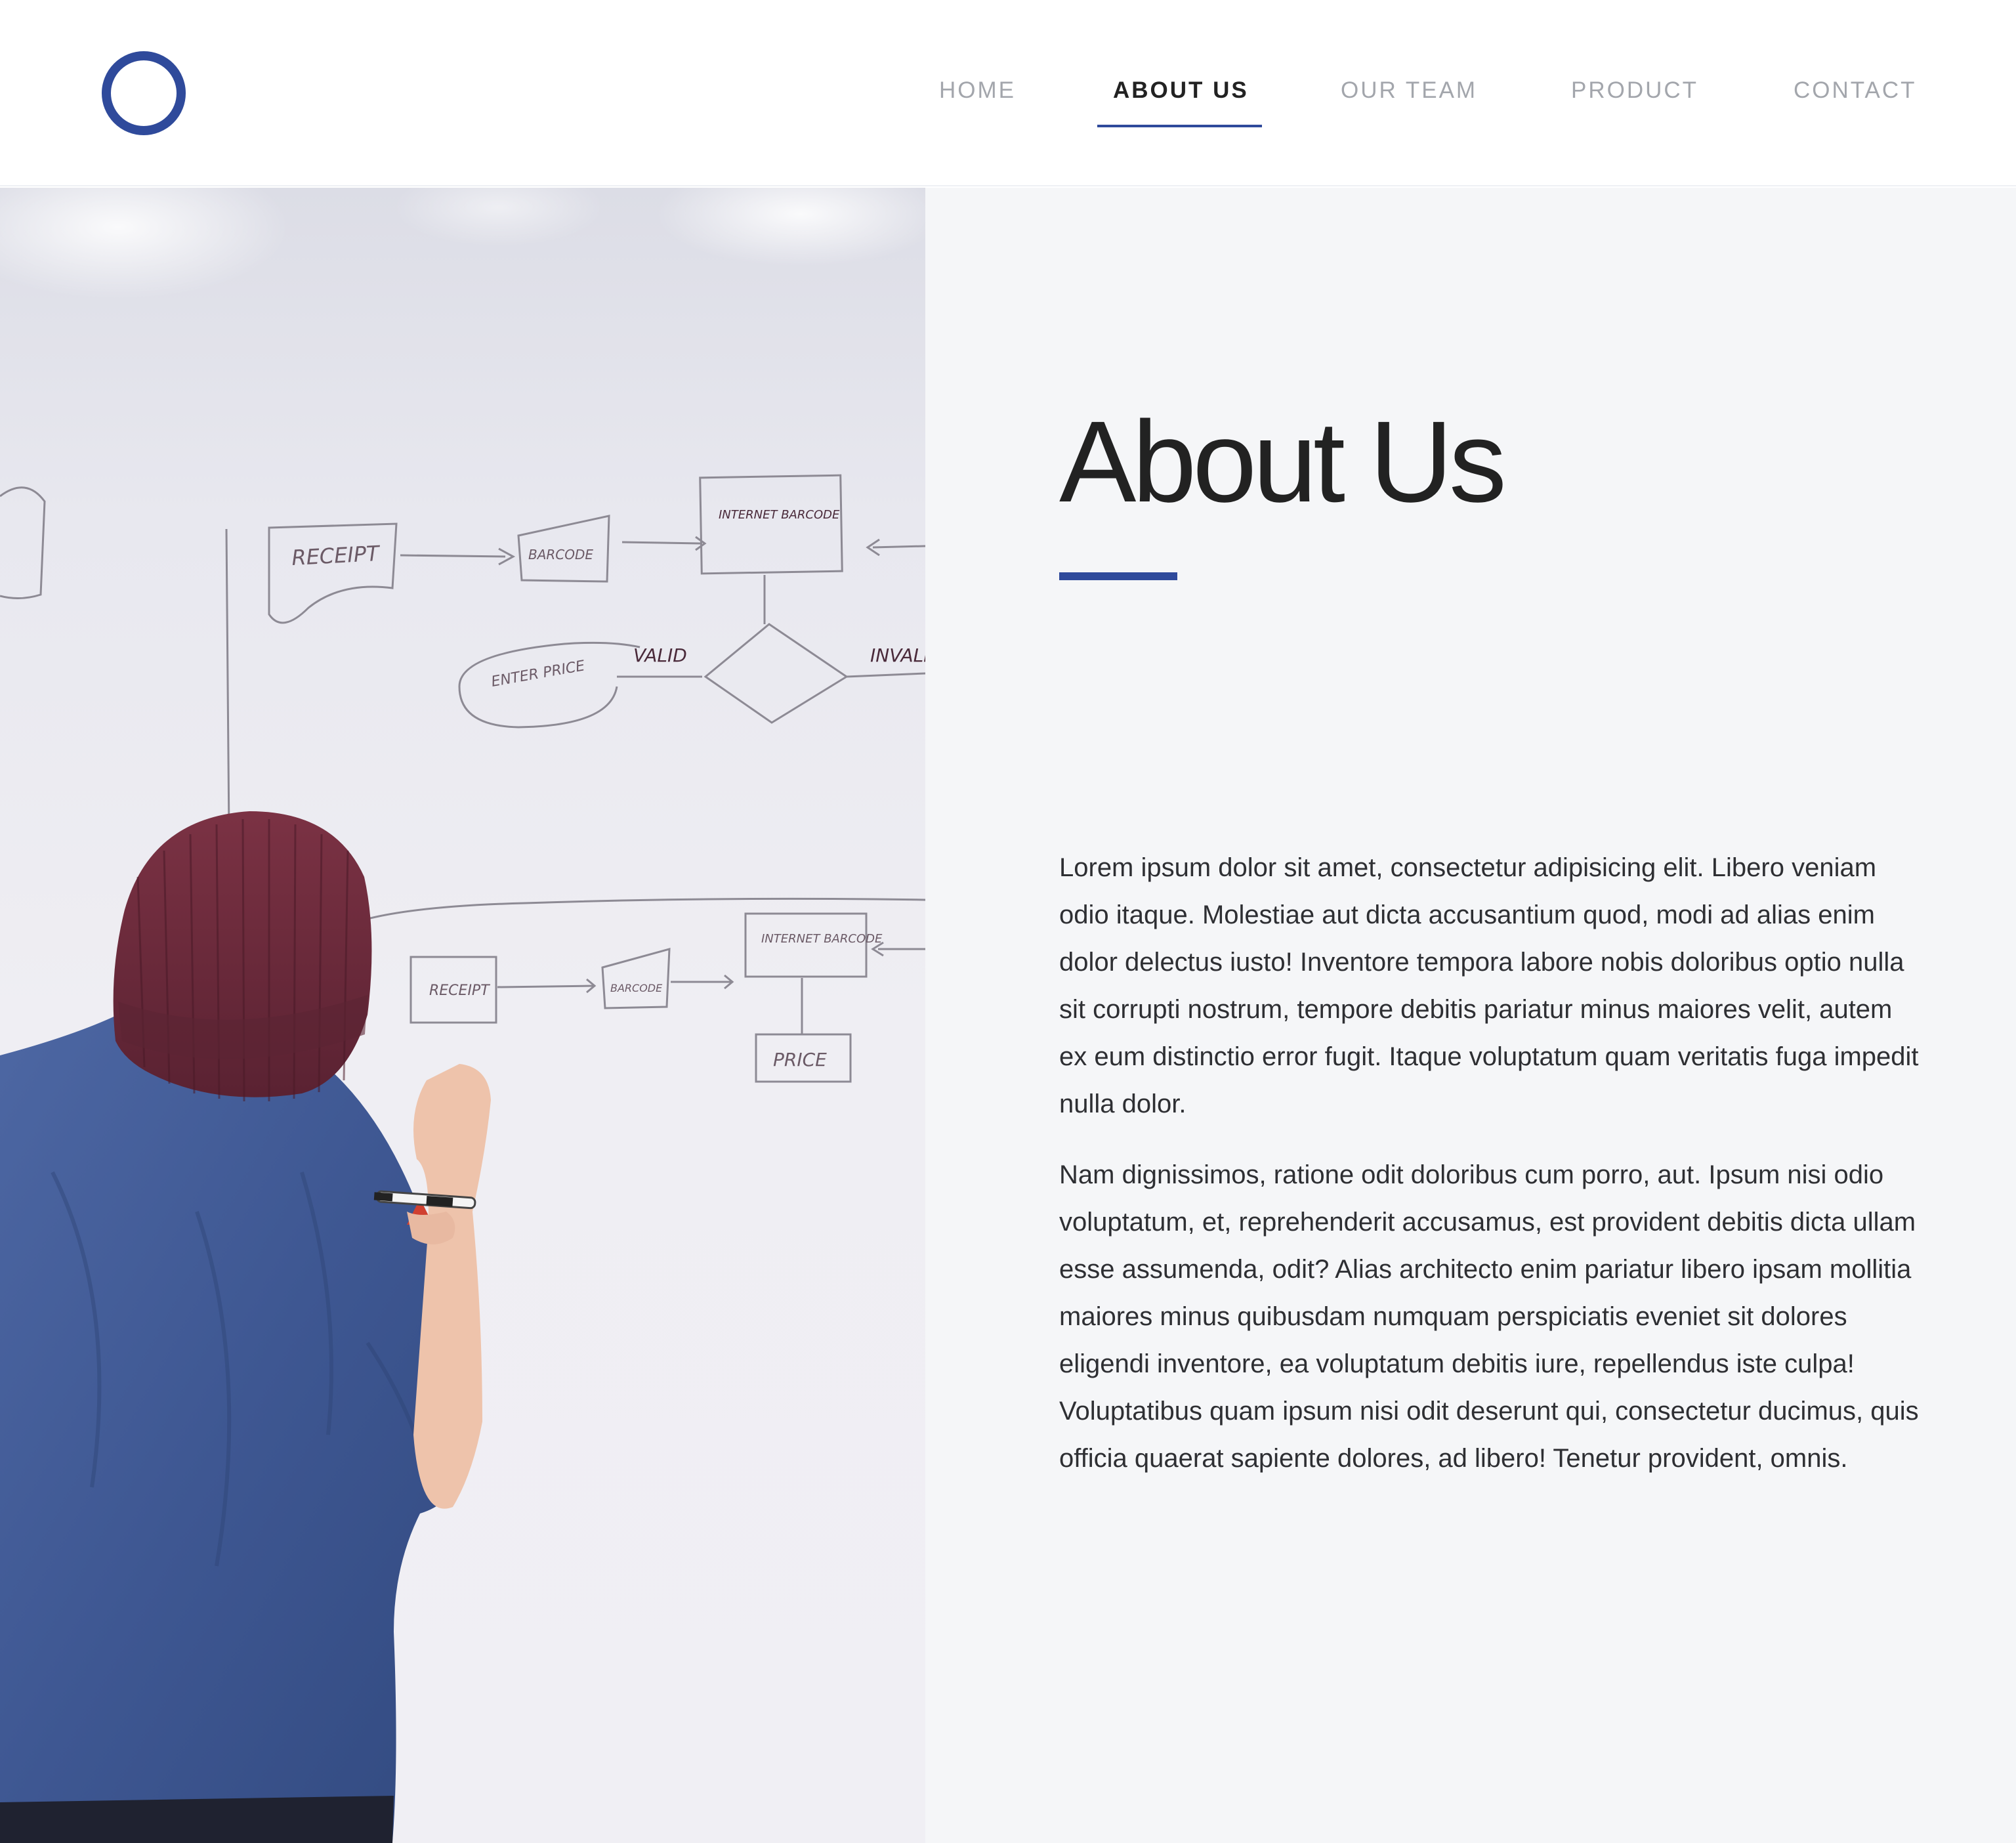 Image resolution: width=2016 pixels, height=1843 pixels. Describe the element at coordinates (1634, 104) in the screenshot. I see `nav-item-product: PRODUCT` at that location.